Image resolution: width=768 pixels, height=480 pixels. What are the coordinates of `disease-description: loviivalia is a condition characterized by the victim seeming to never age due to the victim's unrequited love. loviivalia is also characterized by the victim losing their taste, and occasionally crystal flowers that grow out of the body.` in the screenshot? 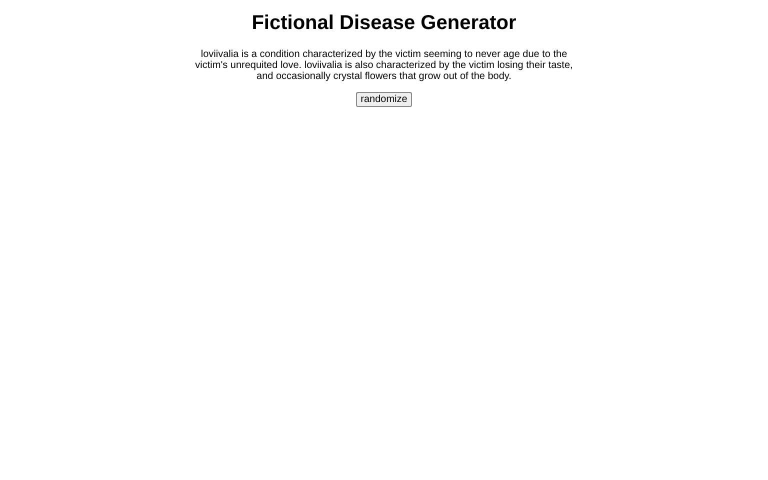 It's located at (384, 65).